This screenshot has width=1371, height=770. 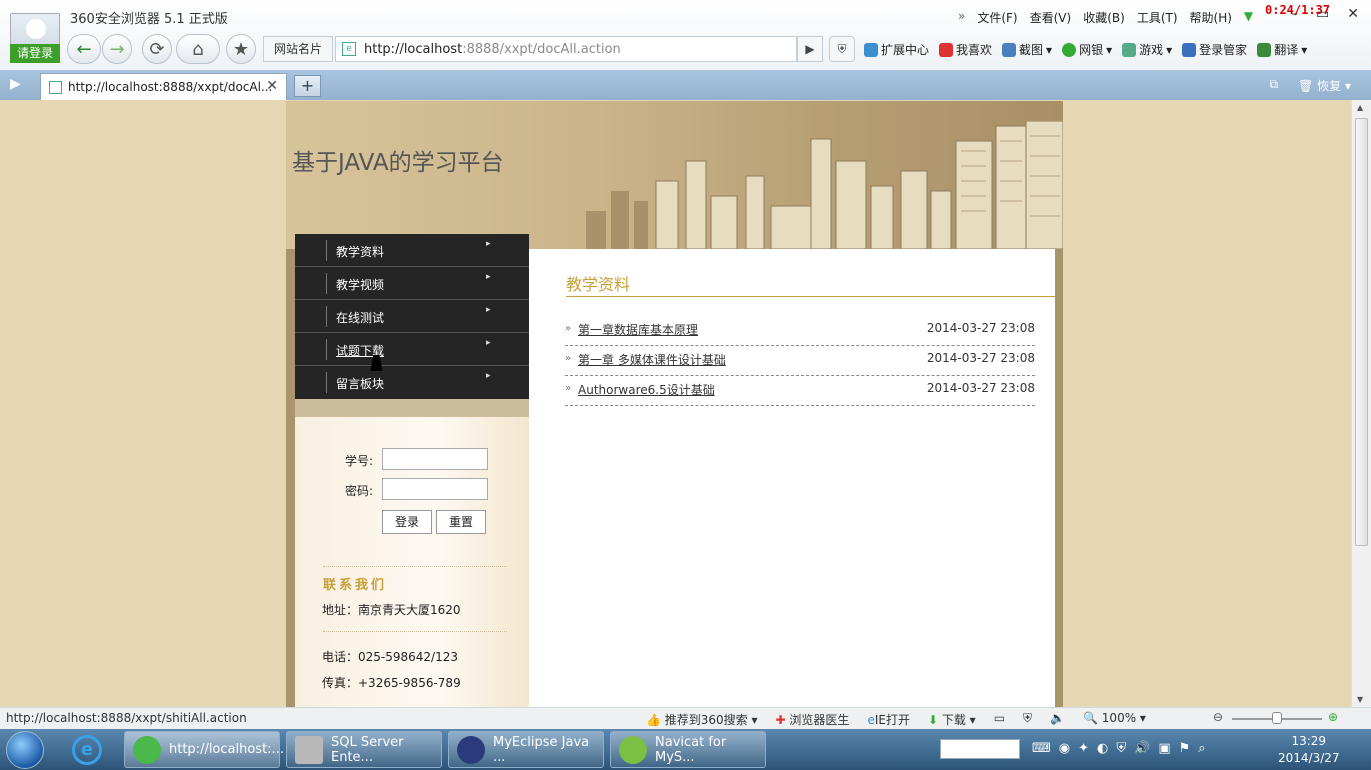 What do you see at coordinates (272, 86) in the screenshot?
I see `tab-close-icon: ✕` at bounding box center [272, 86].